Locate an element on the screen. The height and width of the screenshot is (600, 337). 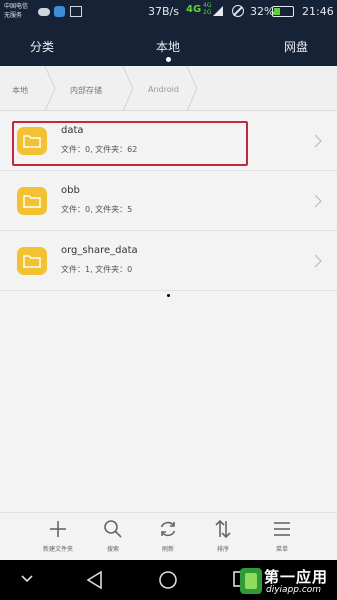
watermark-url: diyiapp.com is located at coordinates (294, 590).